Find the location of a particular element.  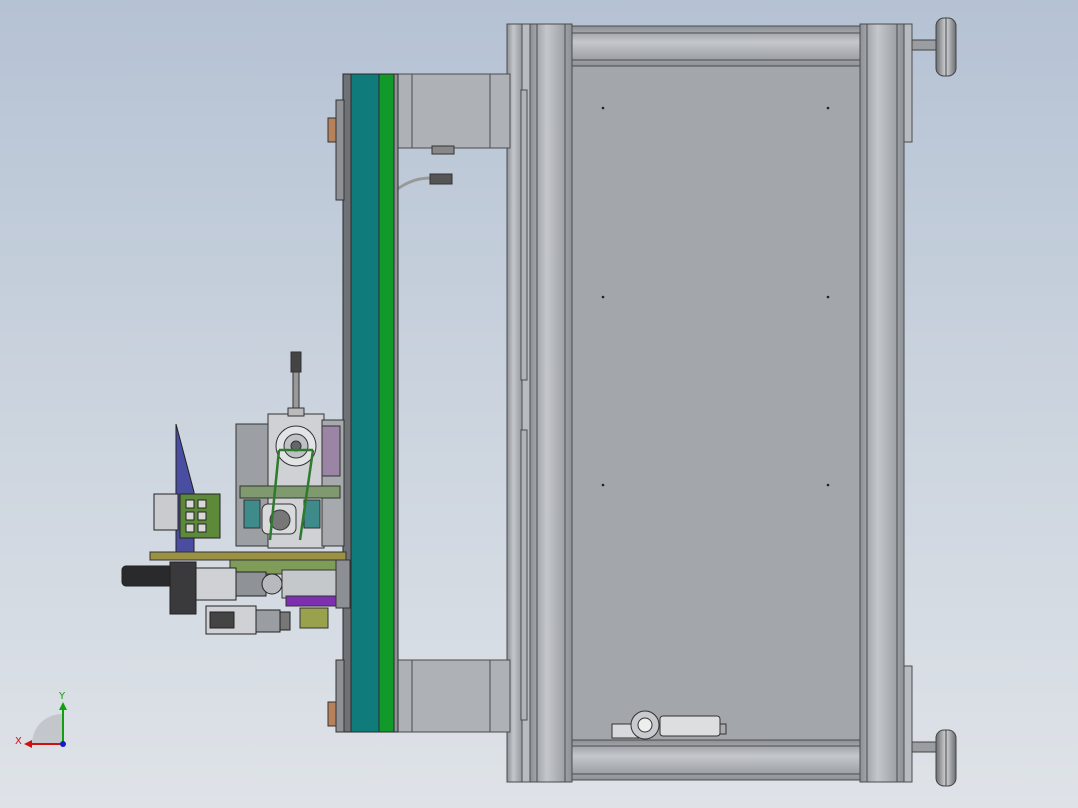

teal-plate is located at coordinates (365, 403).